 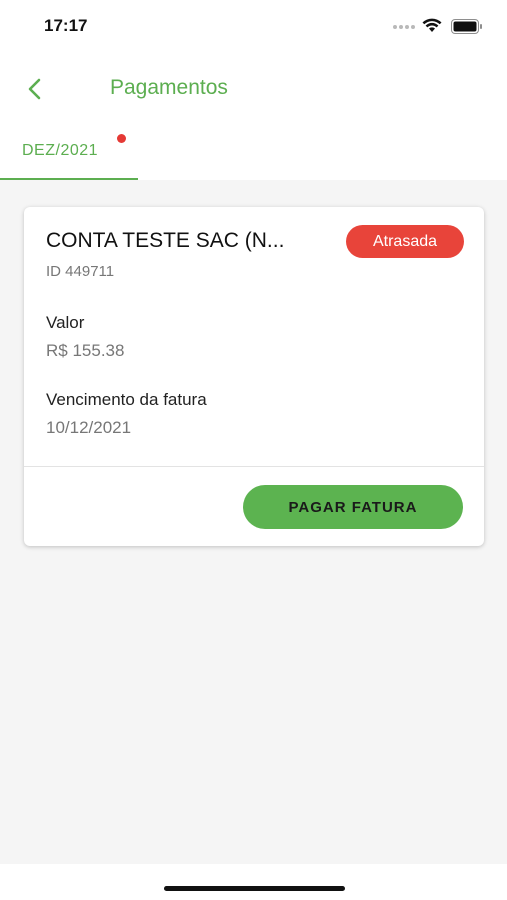 I want to click on card-divider, so click(x=254, y=466).